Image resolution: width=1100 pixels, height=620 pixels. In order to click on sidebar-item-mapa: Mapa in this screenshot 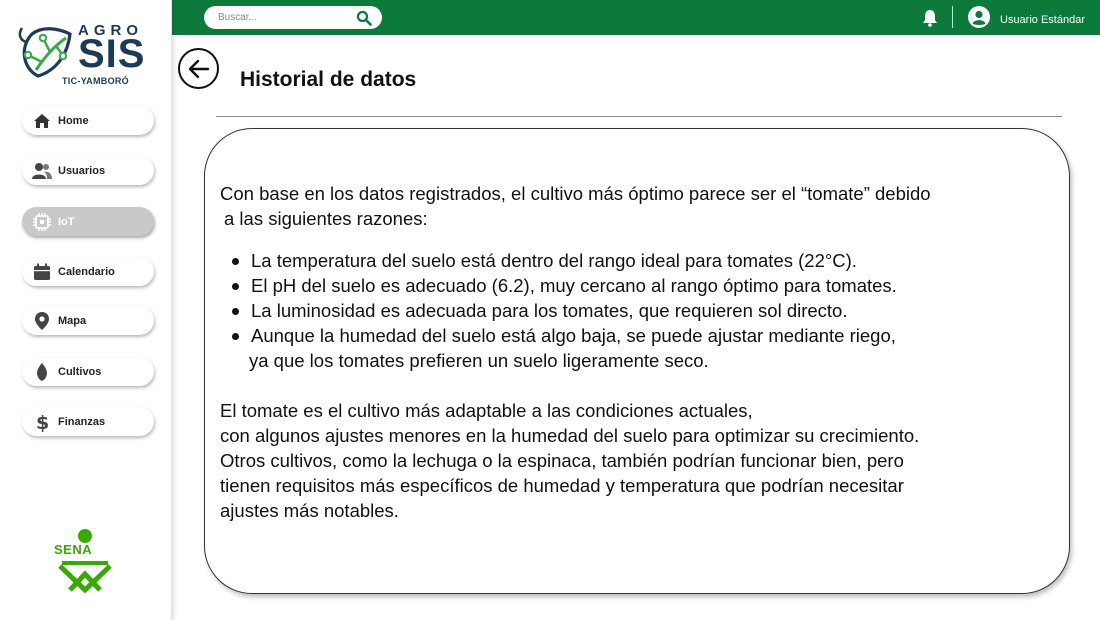, I will do `click(88, 320)`.